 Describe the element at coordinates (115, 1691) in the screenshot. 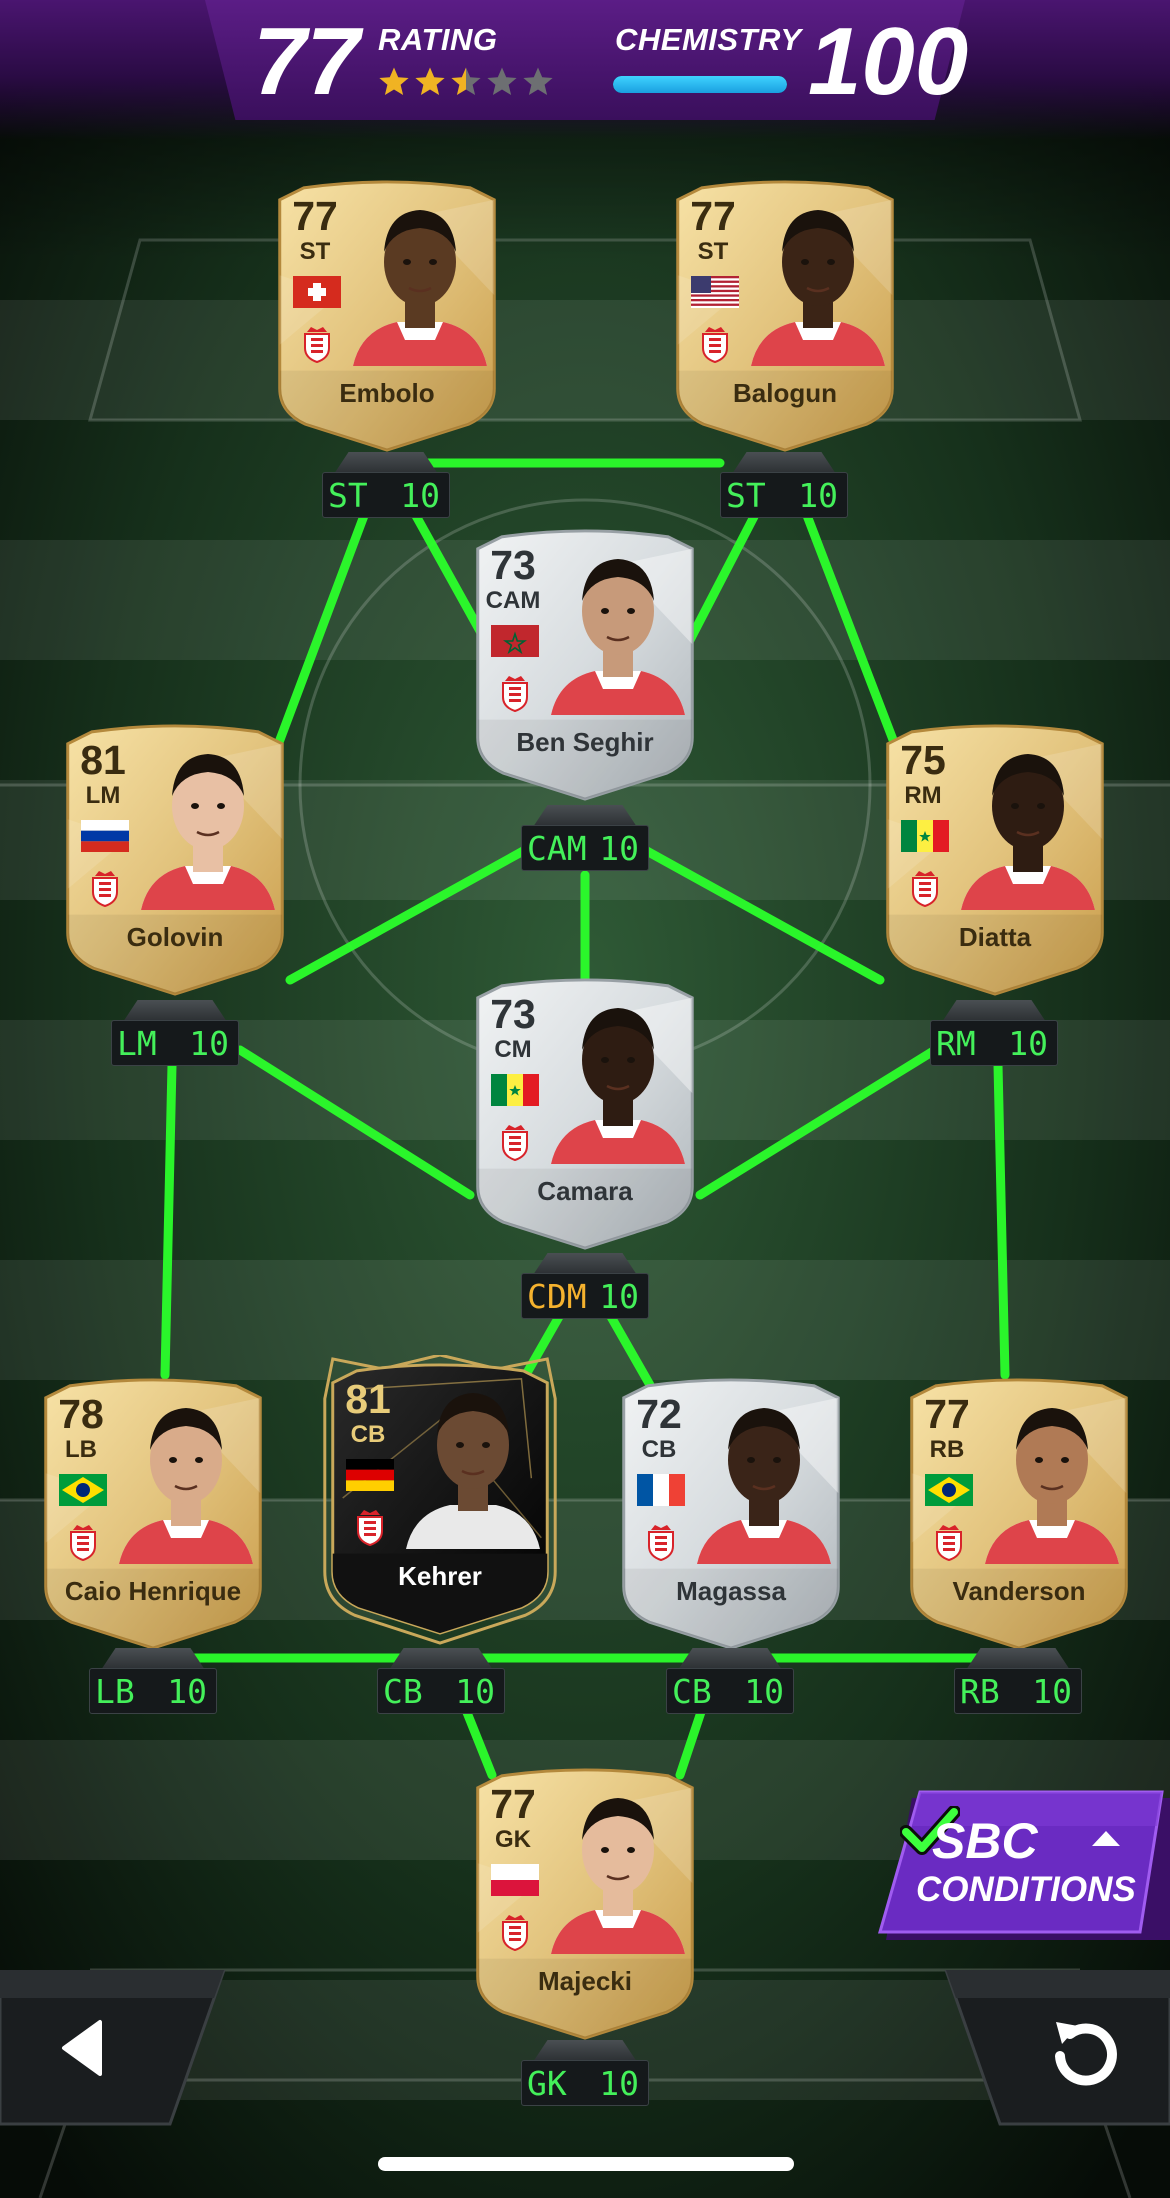

I see `slot-position-label: LB` at that location.